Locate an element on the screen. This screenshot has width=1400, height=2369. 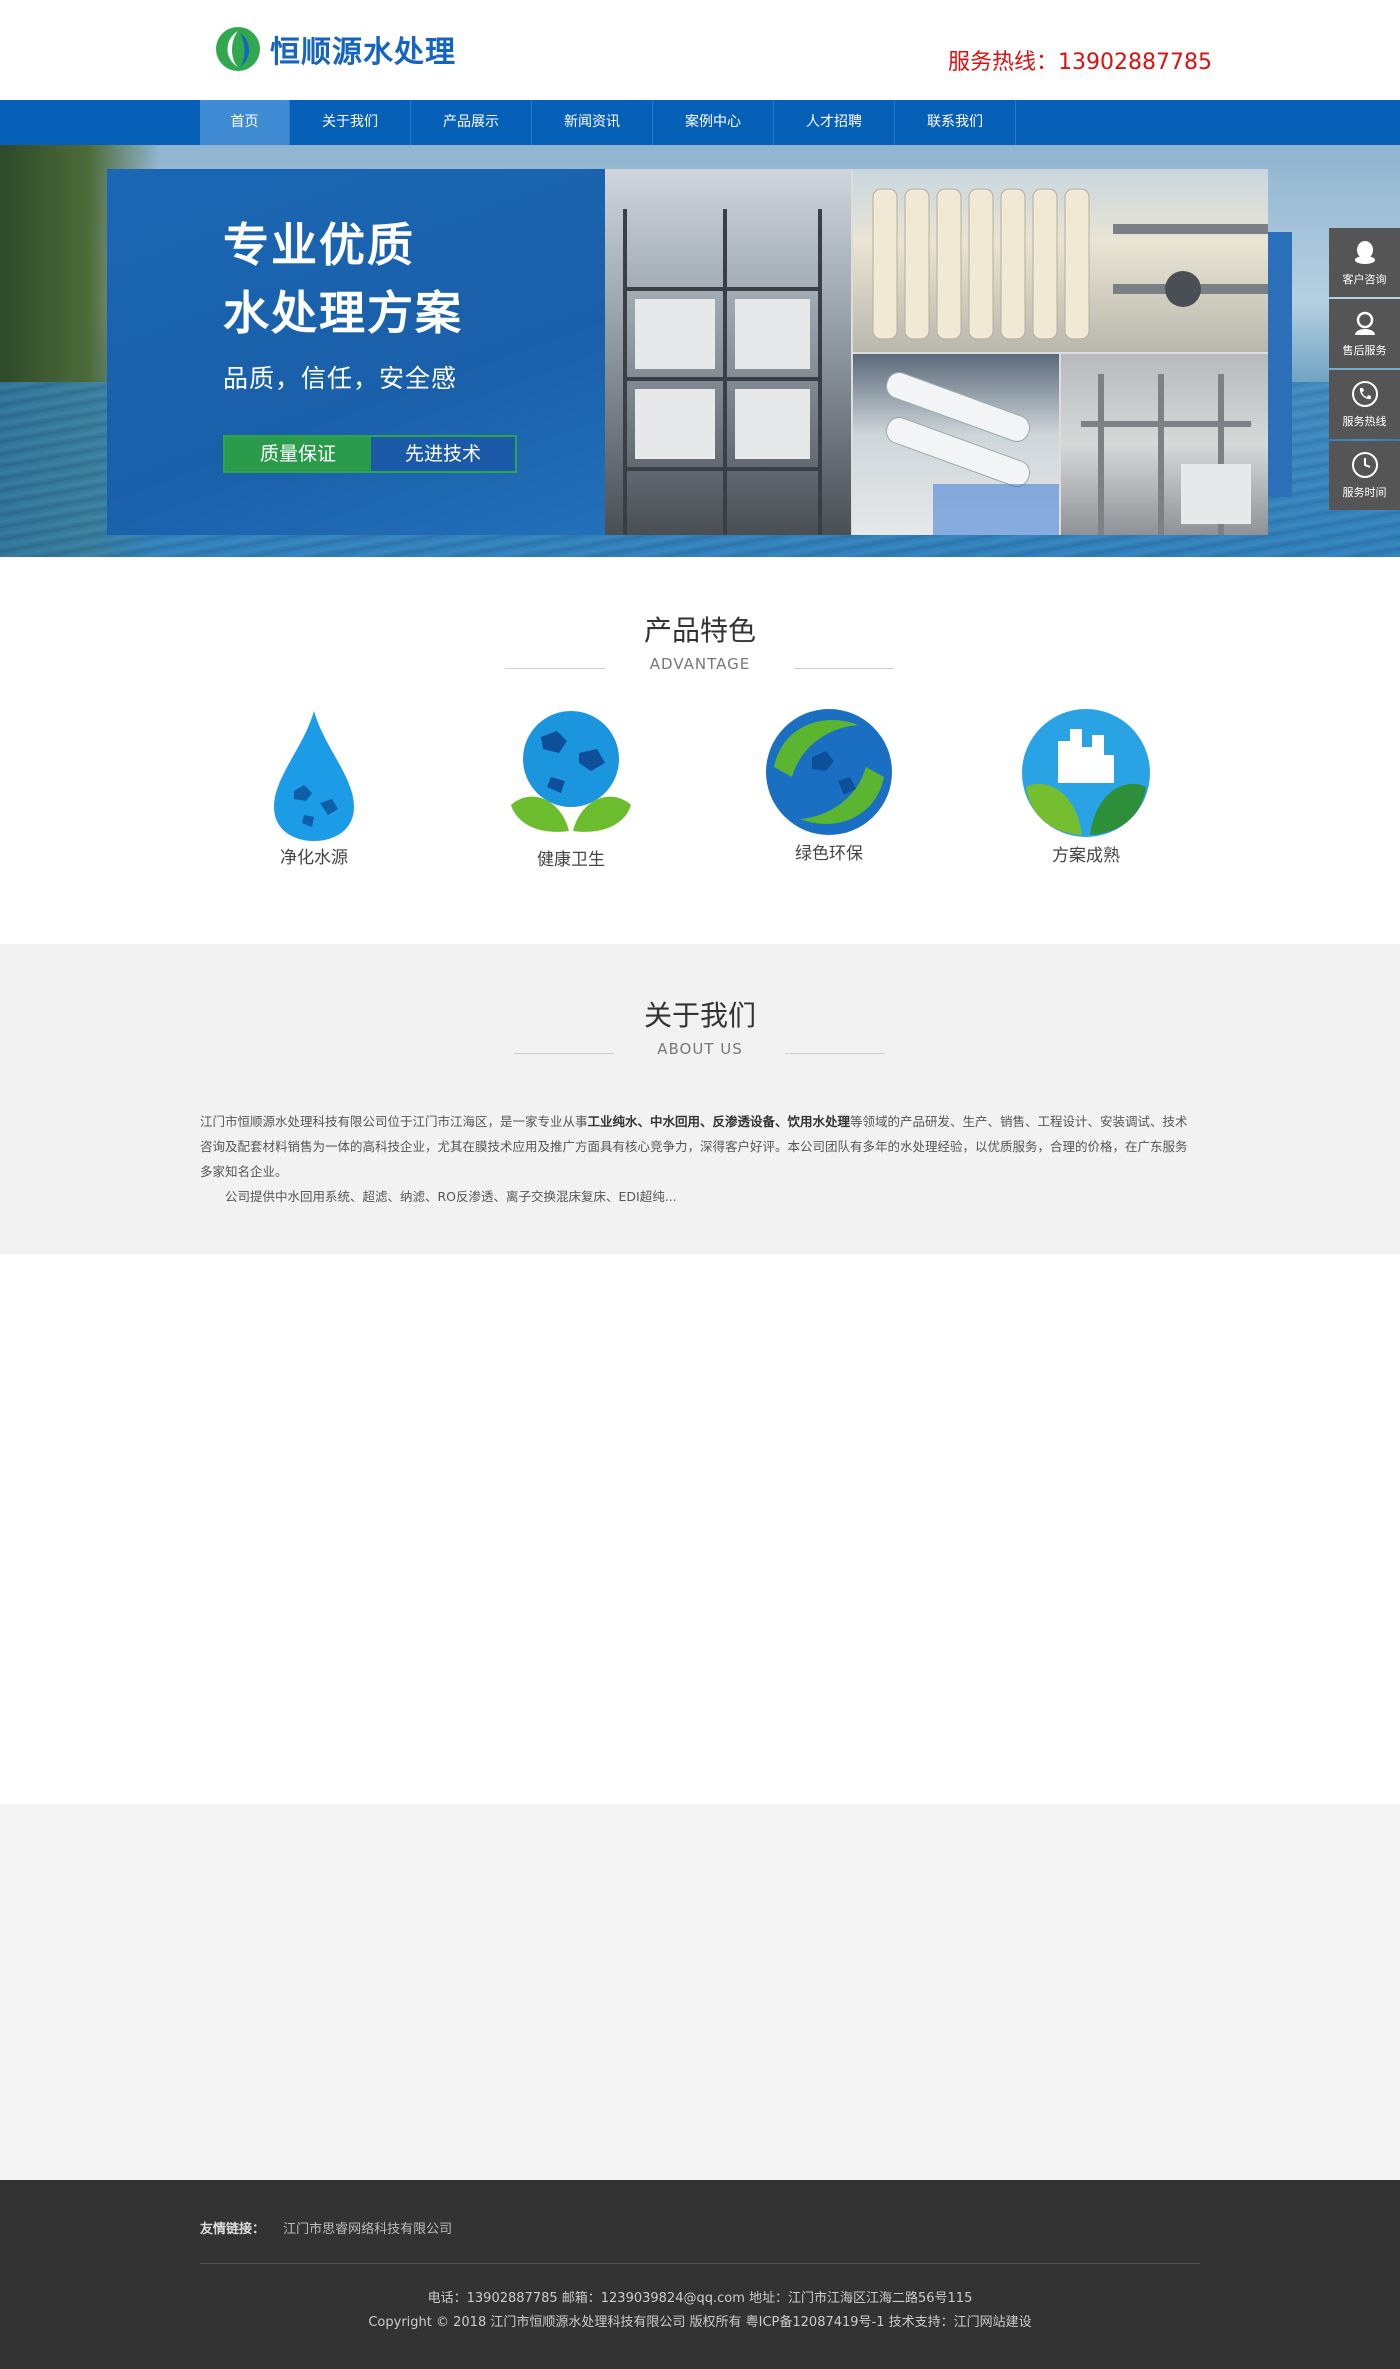
about-title: 关于我们 ABOUT US is located at coordinates (700, 1026).